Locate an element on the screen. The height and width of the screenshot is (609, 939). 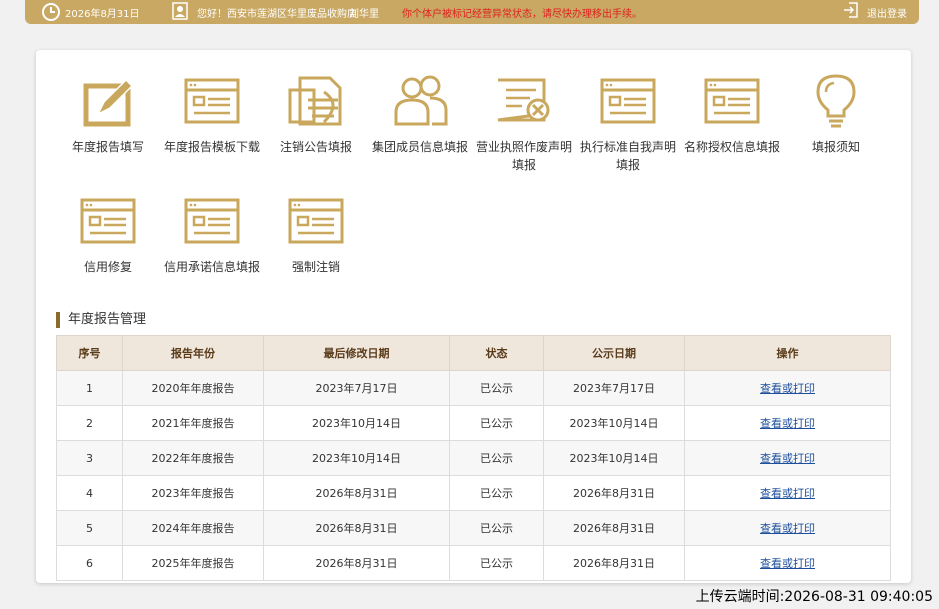
section-title: 年度报告管理 is located at coordinates (101, 320).